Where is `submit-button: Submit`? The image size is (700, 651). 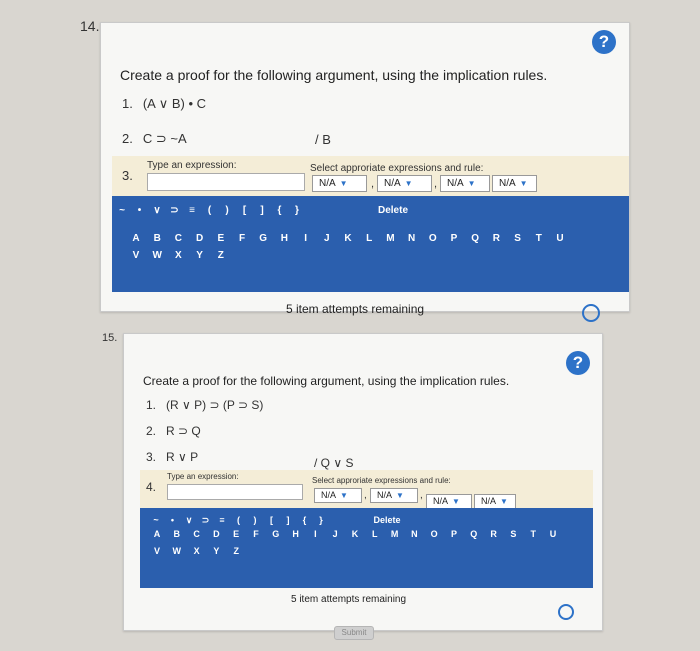 submit-button: Submit is located at coordinates (354, 633).